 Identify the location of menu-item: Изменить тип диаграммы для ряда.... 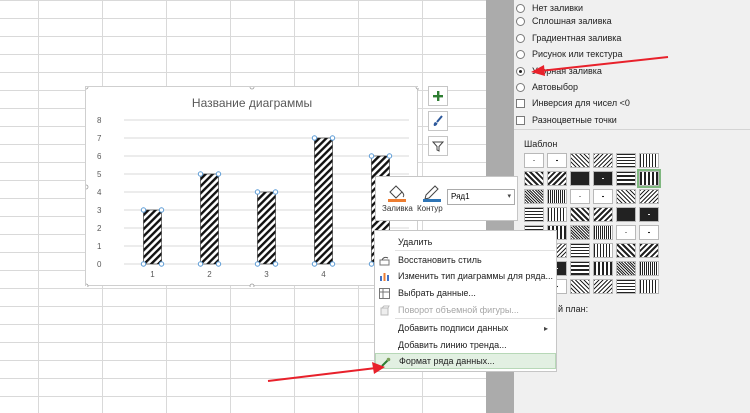
(465, 276).